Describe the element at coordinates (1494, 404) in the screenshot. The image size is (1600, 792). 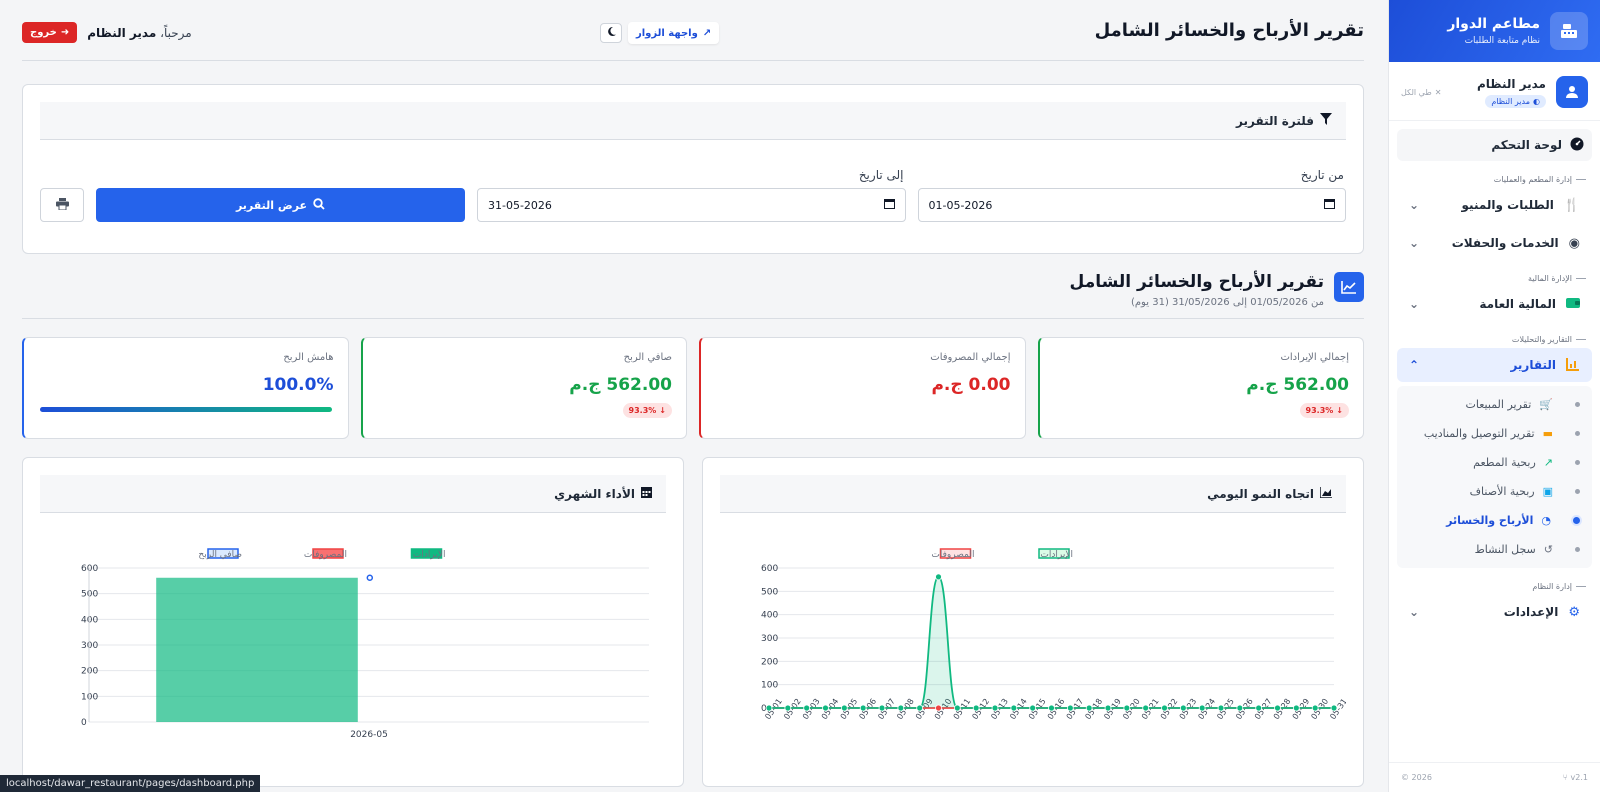
I see `subnav-sales-report: 🛒 تقرير المبيعات` at that location.